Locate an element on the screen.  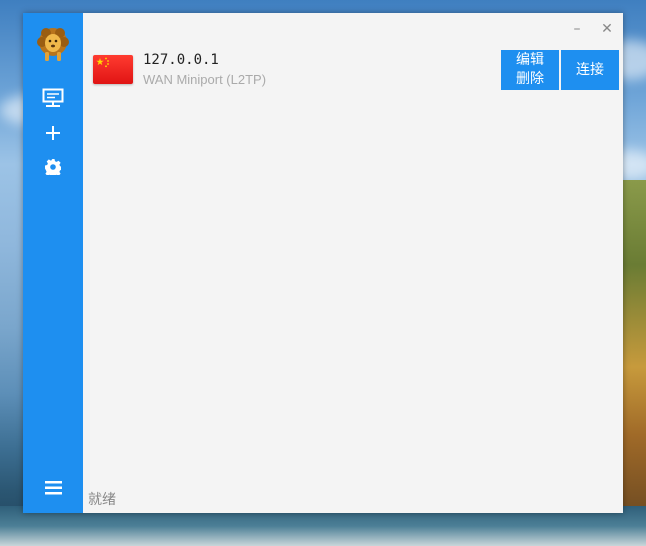
menu-icon is located at coordinates (53, 489).